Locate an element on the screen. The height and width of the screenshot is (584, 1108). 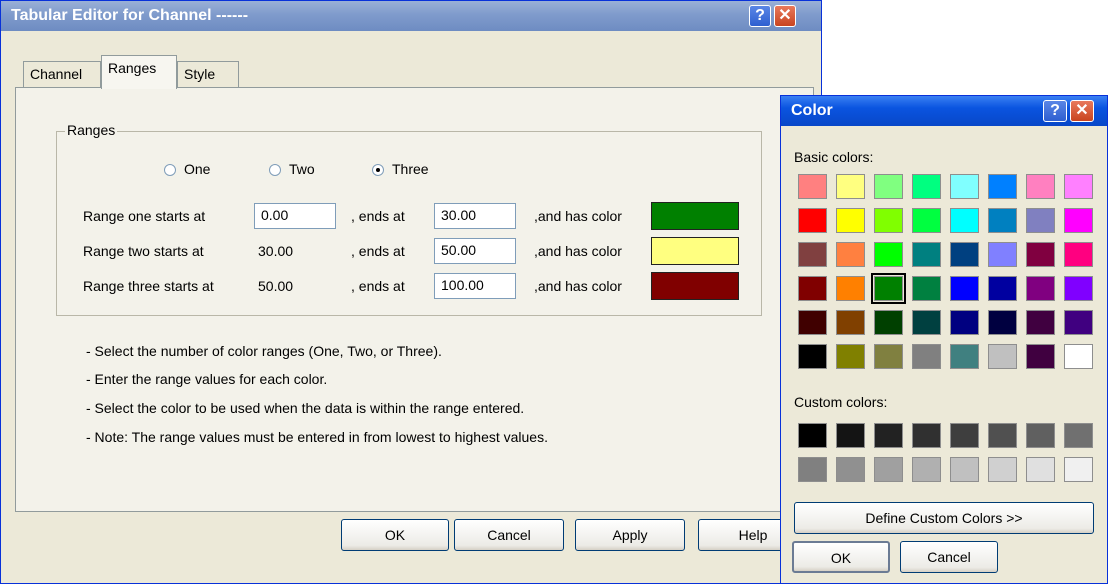
radio-two-dot is located at coordinates (275, 170).